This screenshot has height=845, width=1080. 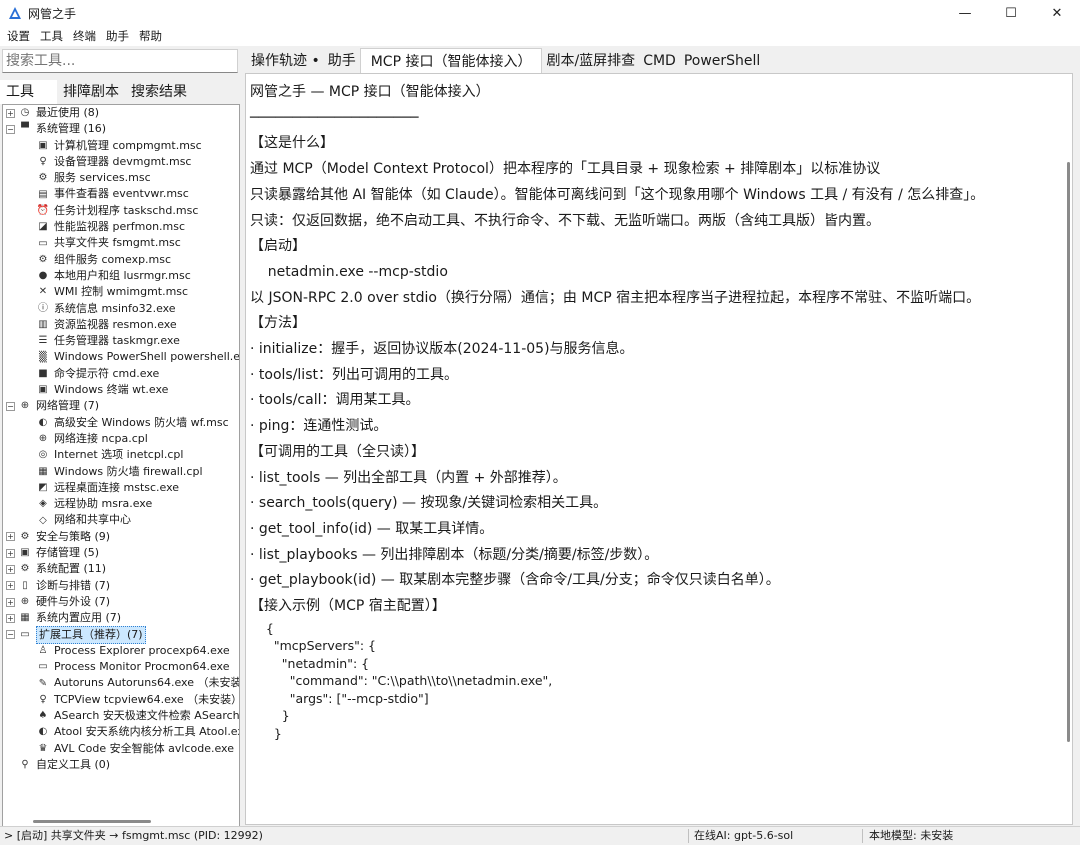 I want to click on tree-item: ⚙ 服务 services.msc, so click(x=121, y=178).